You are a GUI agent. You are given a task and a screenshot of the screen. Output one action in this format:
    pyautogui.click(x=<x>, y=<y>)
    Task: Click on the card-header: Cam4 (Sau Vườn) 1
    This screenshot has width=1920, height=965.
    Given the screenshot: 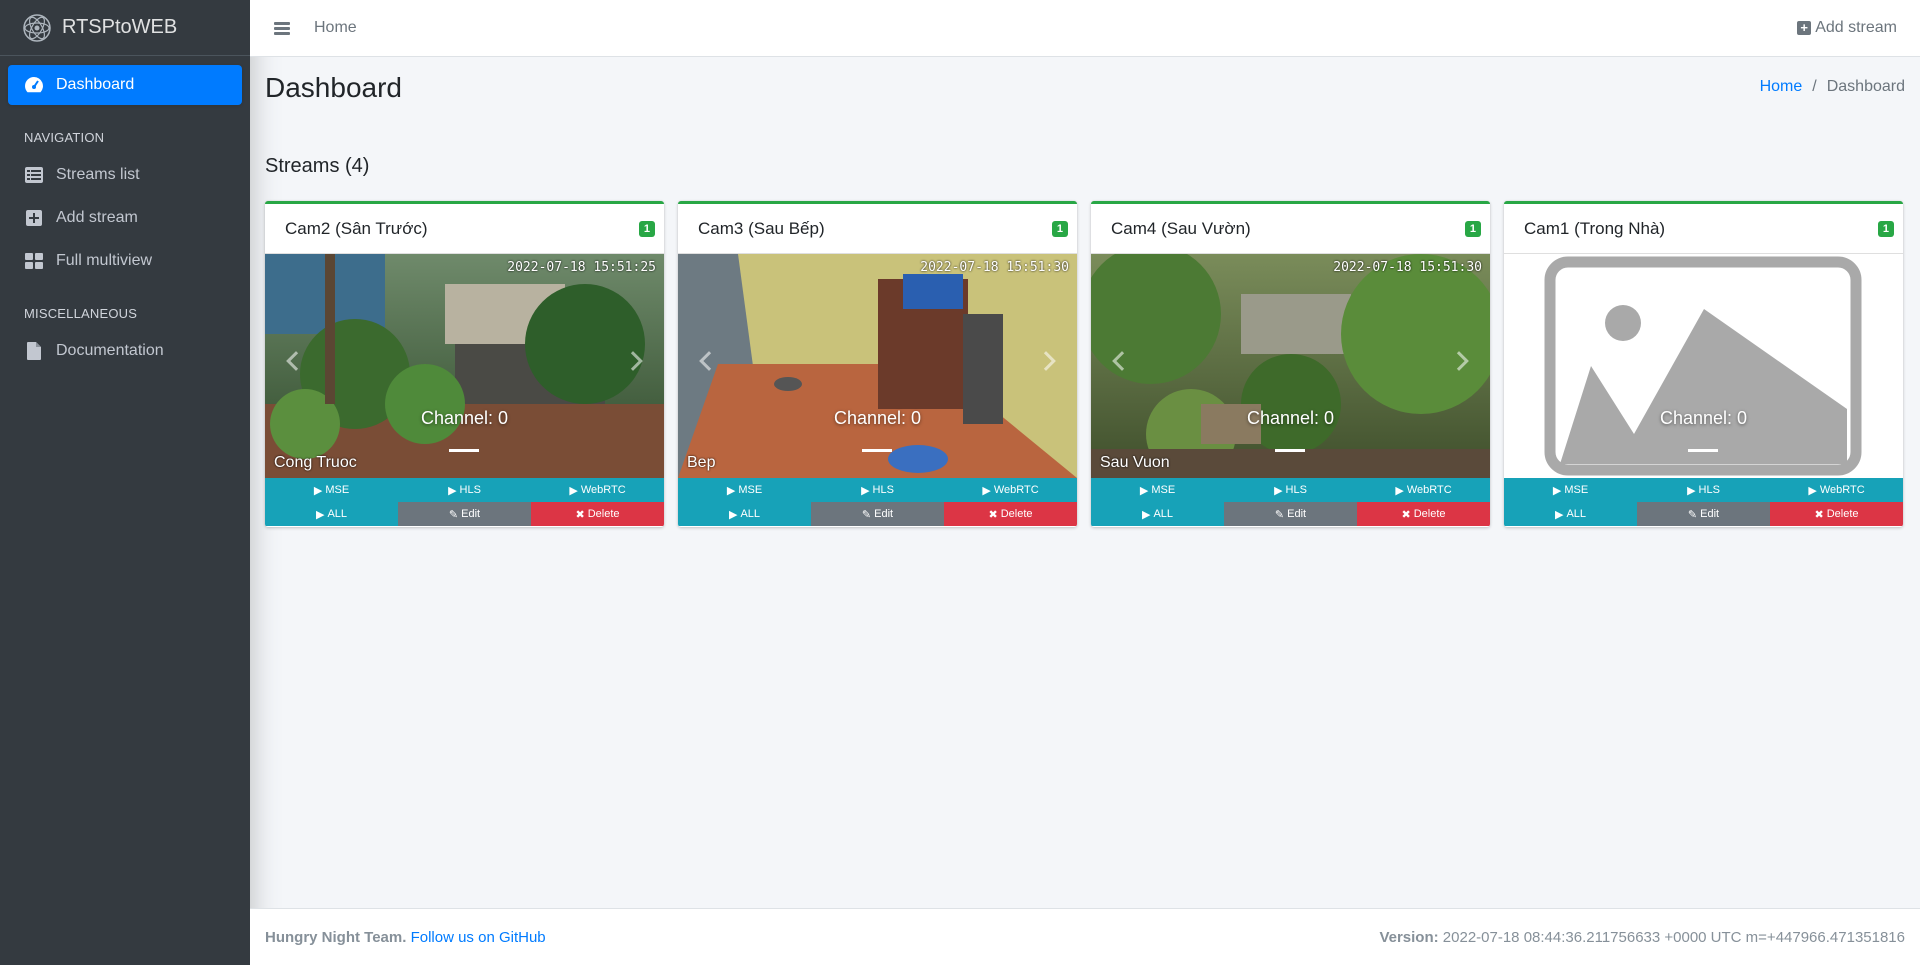 What is the action you would take?
    pyautogui.click(x=1290, y=229)
    